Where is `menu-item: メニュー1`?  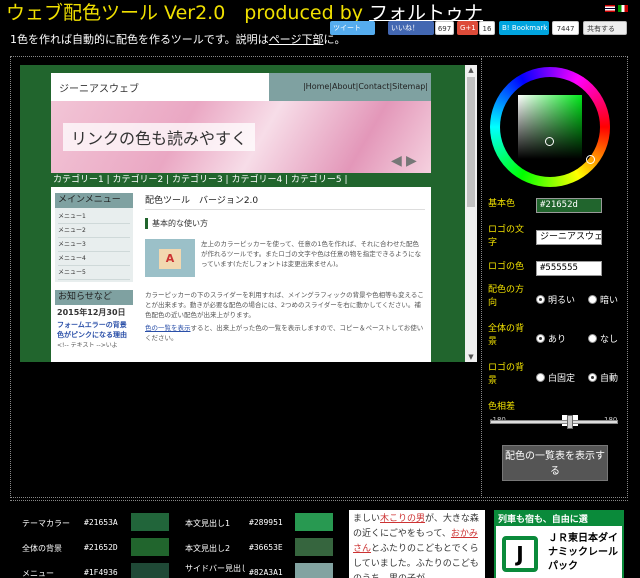 menu-item: メニュー1 is located at coordinates (94, 217).